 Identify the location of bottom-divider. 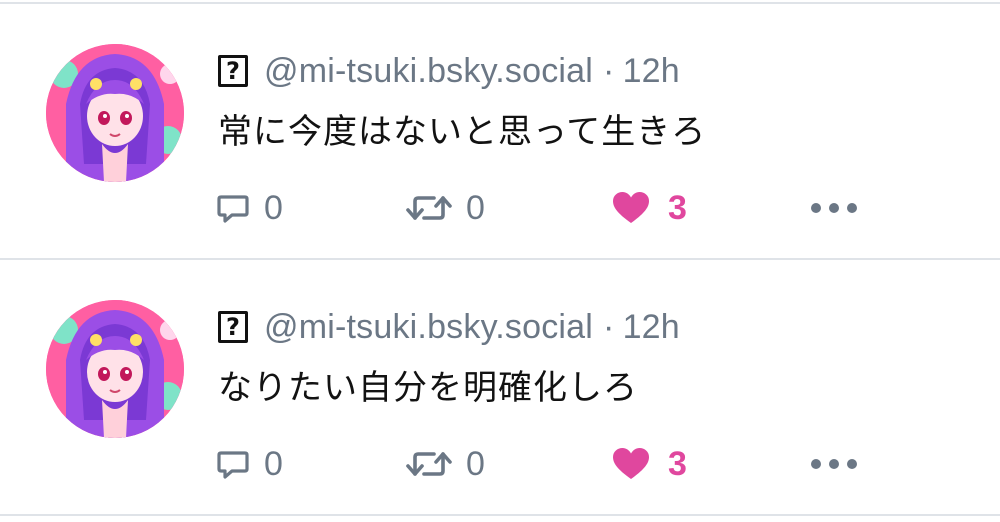
(500, 515).